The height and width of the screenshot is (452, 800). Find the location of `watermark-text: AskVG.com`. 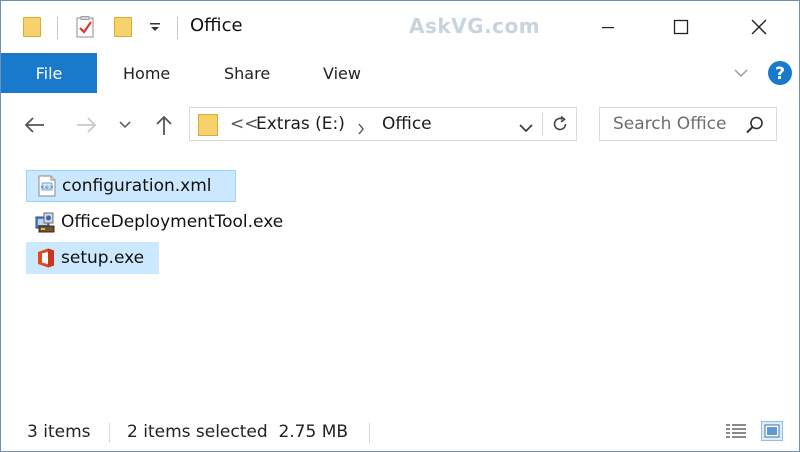

watermark-text: AskVG.com is located at coordinates (475, 26).